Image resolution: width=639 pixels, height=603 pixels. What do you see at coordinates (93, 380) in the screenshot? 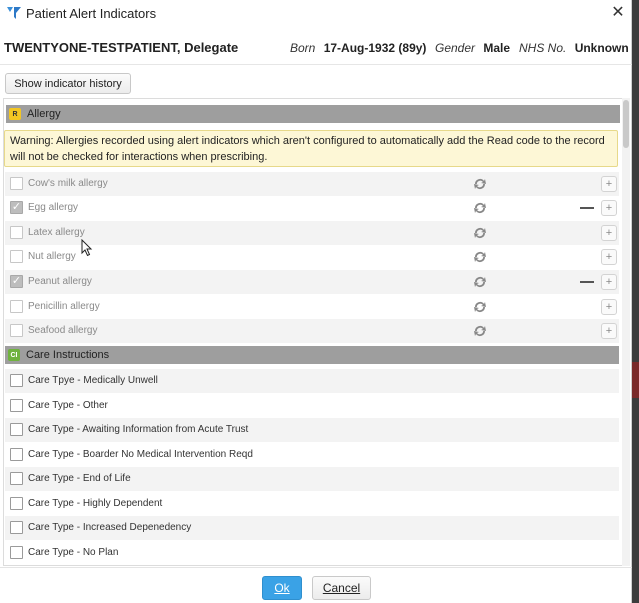
I see `item-label: Care Tpye - Medically Unwell` at bounding box center [93, 380].